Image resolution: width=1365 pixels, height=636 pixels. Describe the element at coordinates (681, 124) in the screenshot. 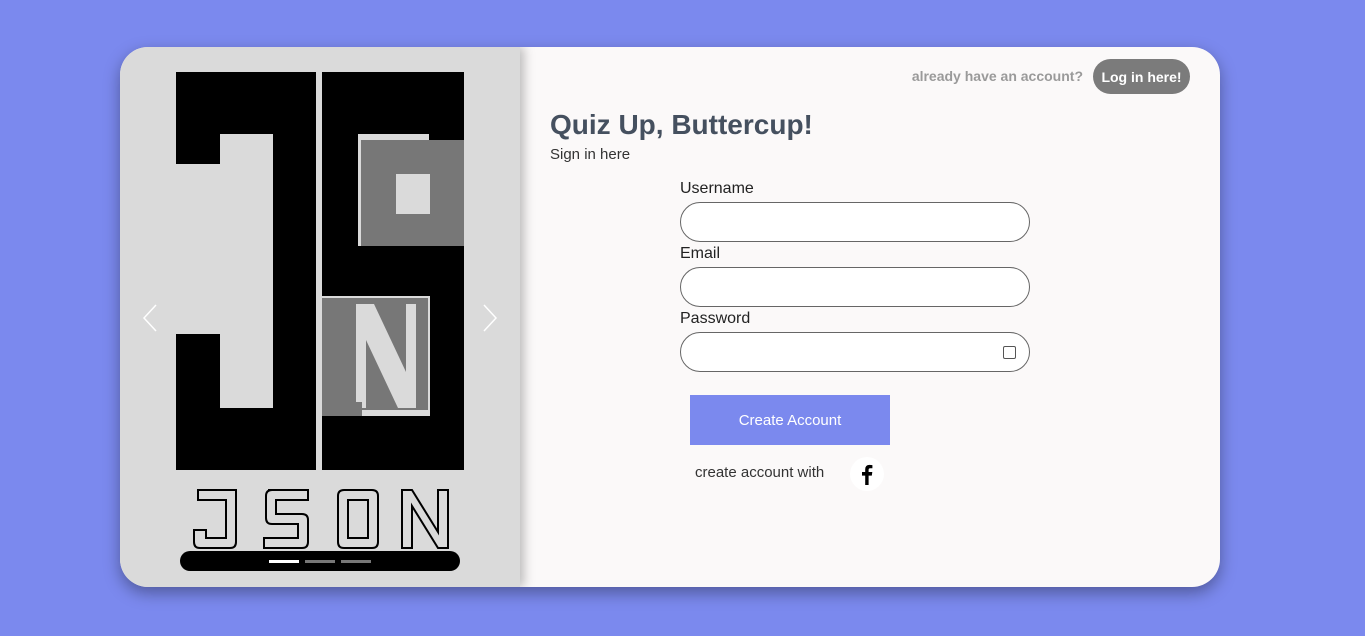

I see `page-title: Quiz Up, Buttercup!` at that location.